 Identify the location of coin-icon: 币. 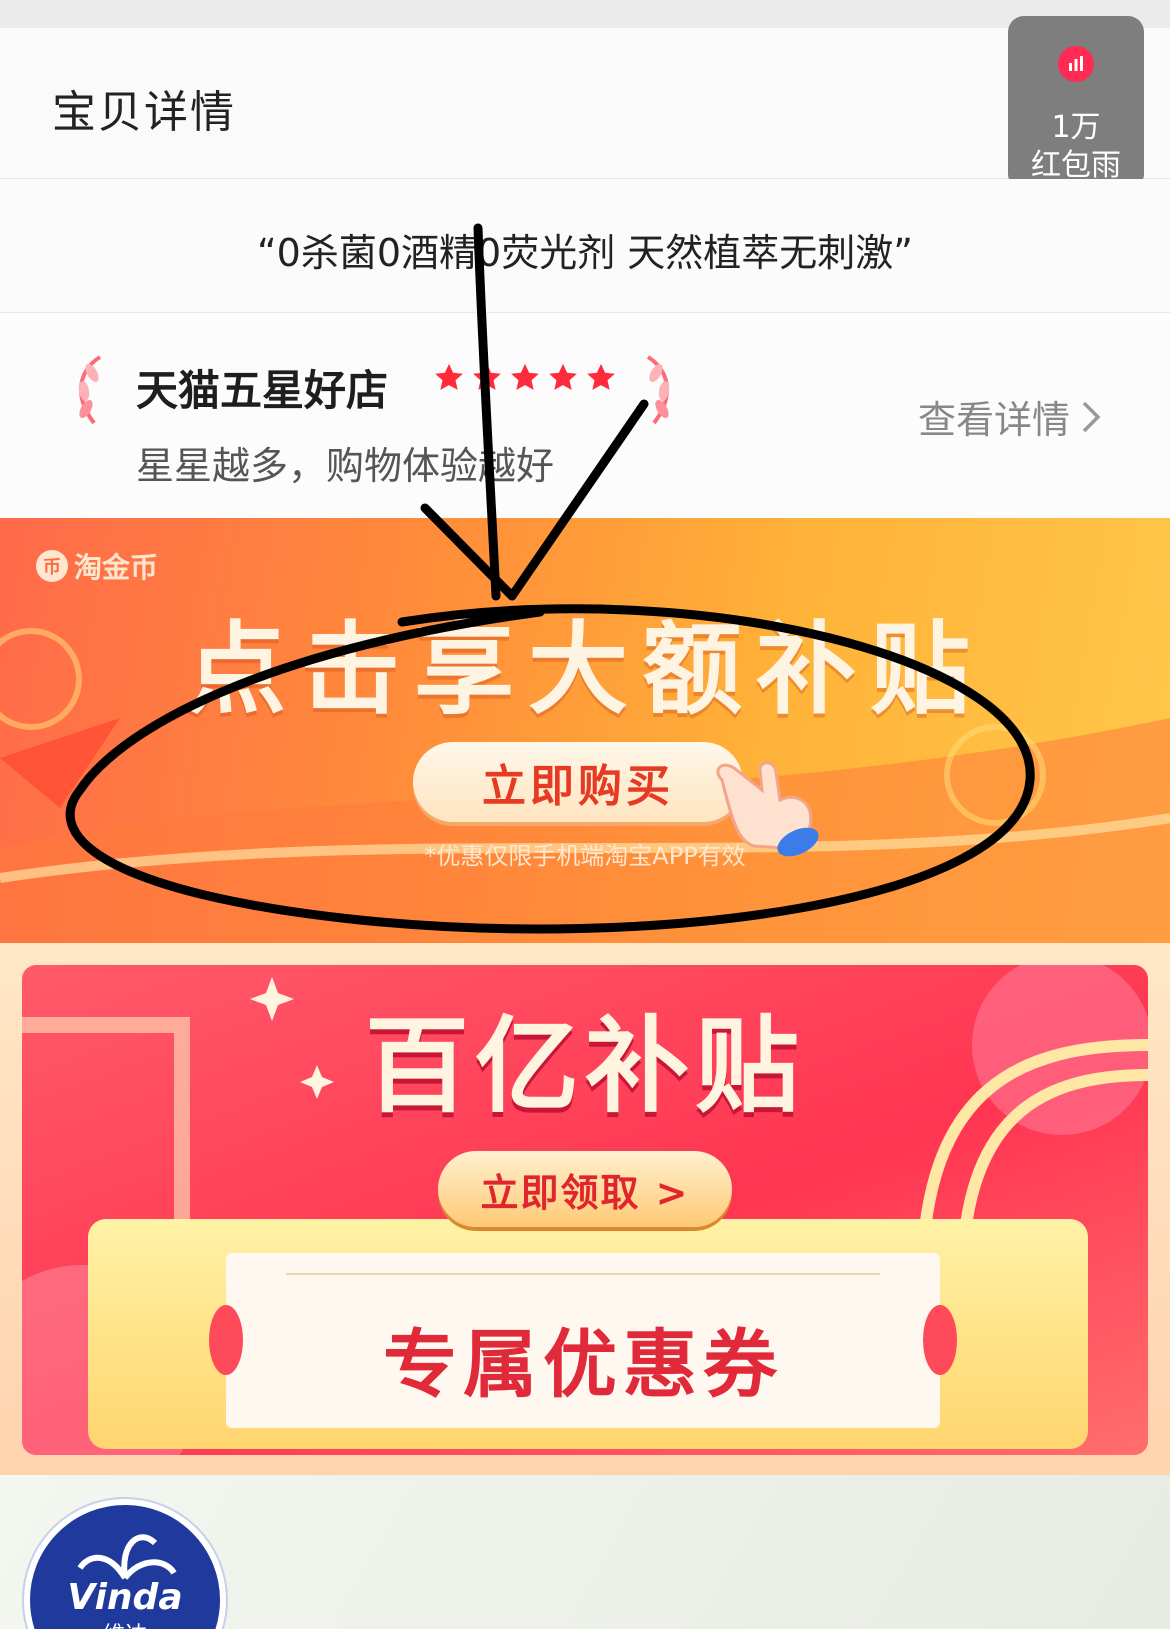
(52, 566).